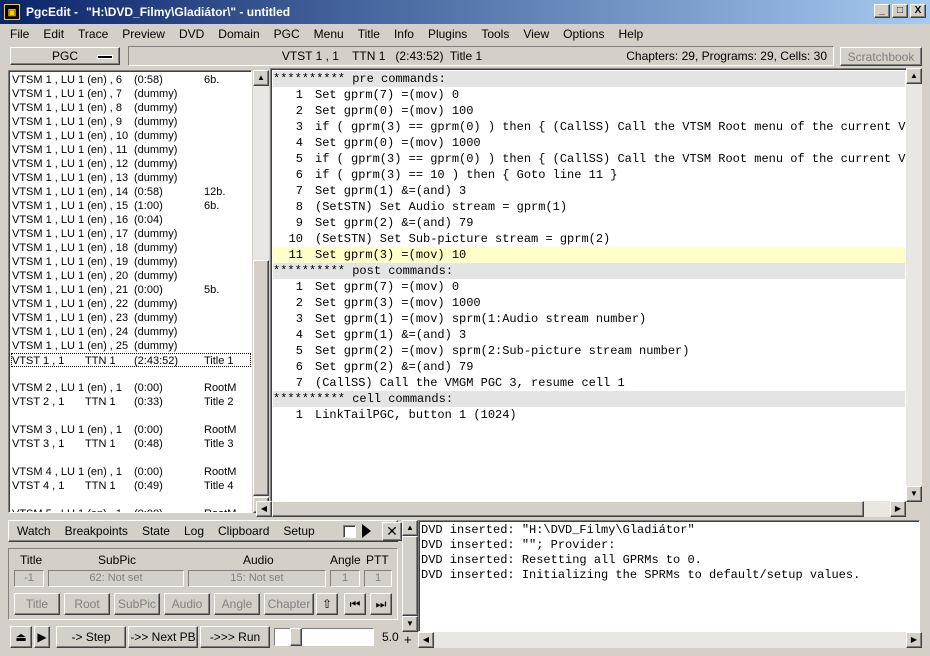 The width and height of the screenshot is (930, 656). What do you see at coordinates (143, 34) in the screenshot?
I see `menu-item-preview: Preview` at bounding box center [143, 34].